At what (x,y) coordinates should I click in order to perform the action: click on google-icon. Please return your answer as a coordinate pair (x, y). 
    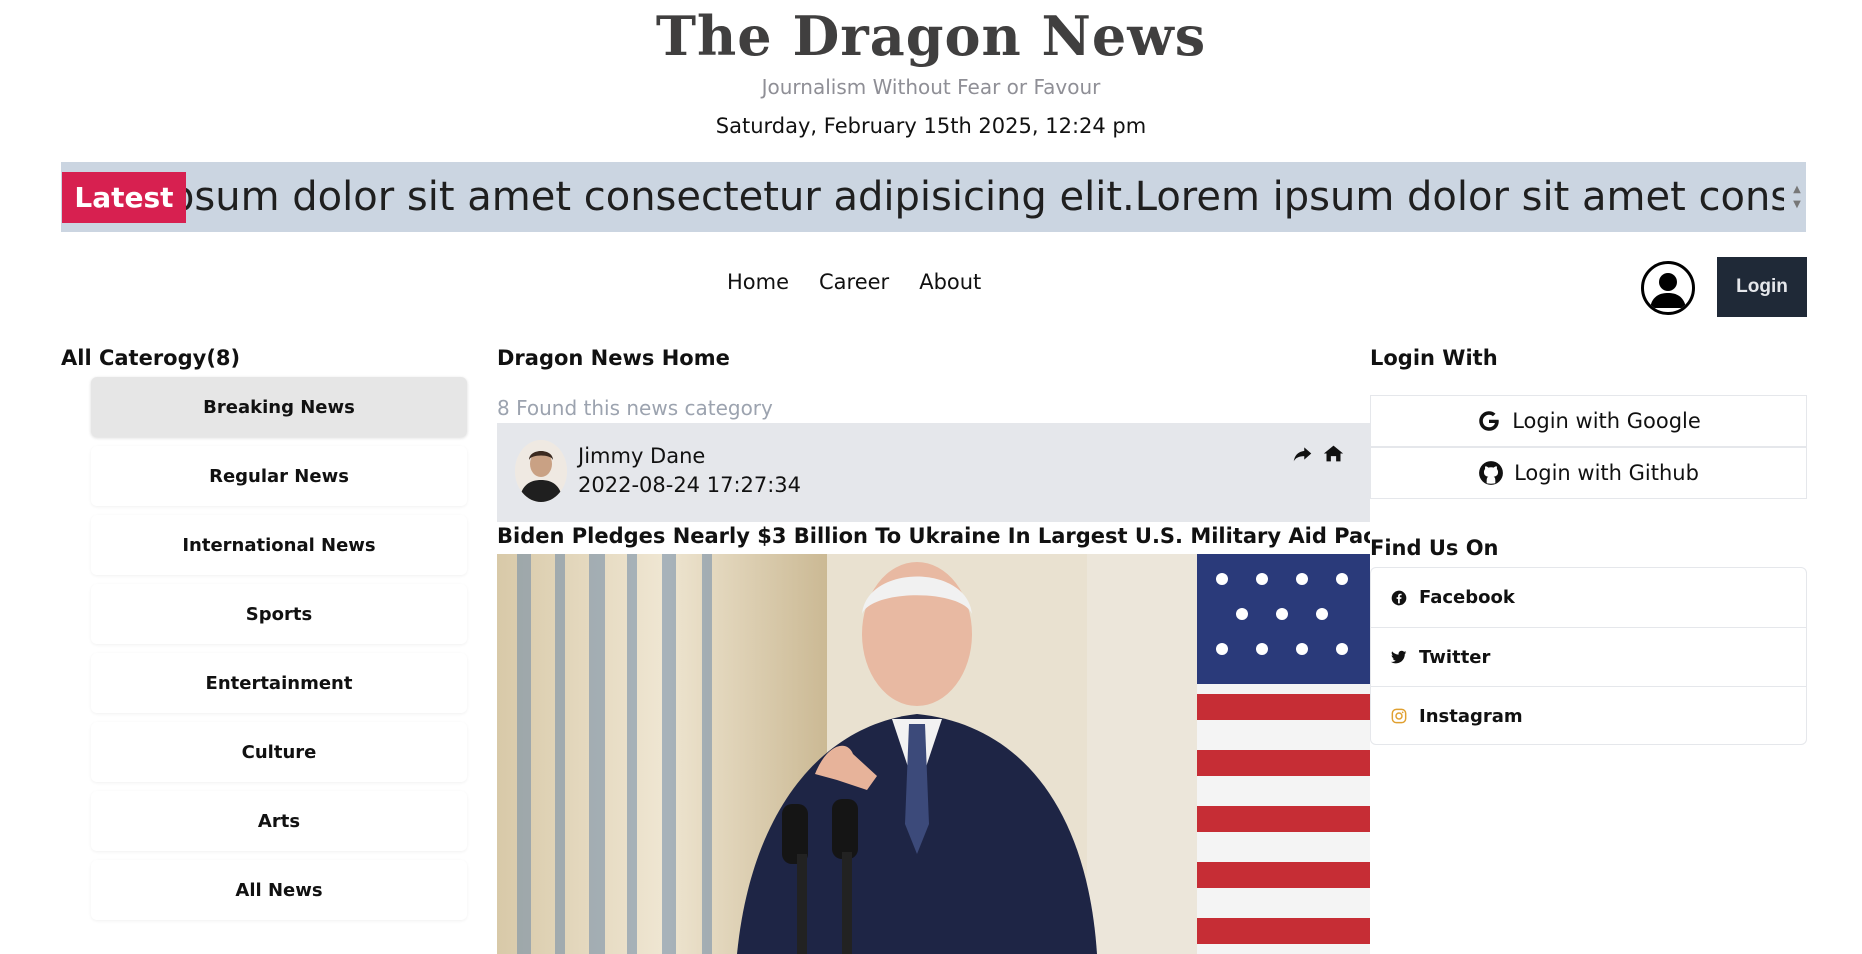
    Looking at the image, I should click on (1489, 421).